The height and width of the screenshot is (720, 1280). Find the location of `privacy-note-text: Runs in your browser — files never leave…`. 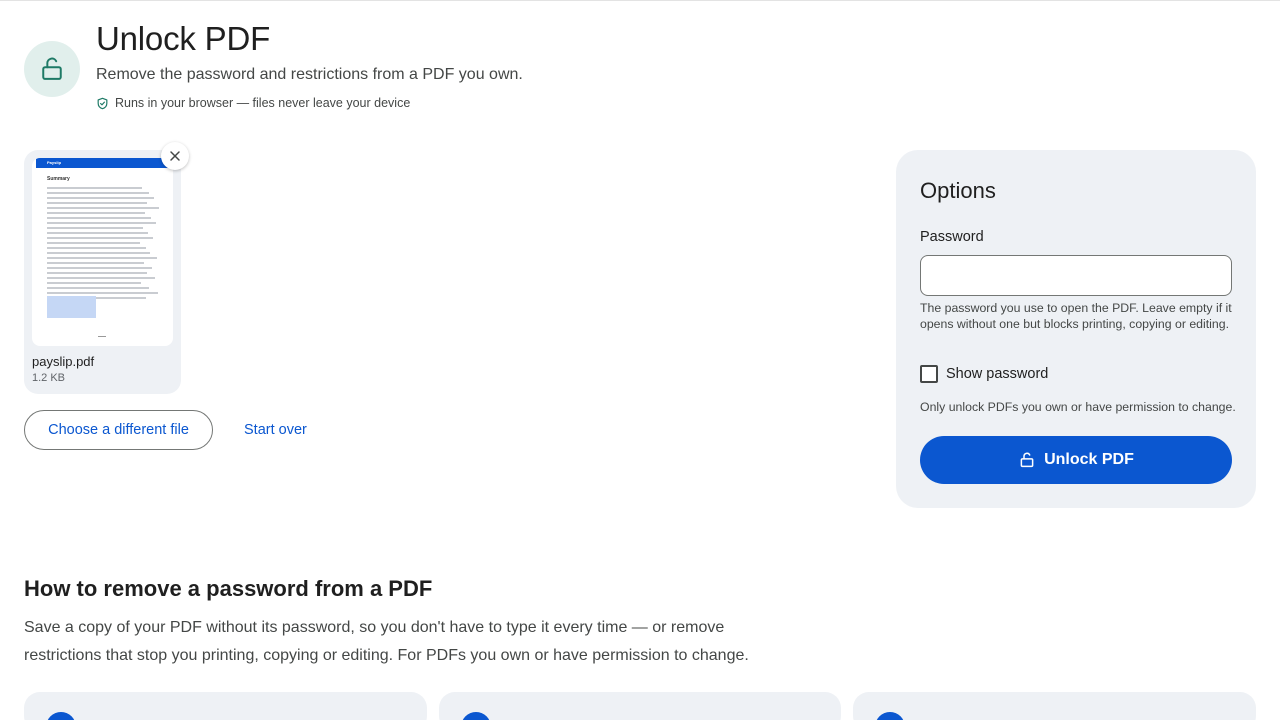

privacy-note-text: Runs in your browser — files never leave… is located at coordinates (263, 103).